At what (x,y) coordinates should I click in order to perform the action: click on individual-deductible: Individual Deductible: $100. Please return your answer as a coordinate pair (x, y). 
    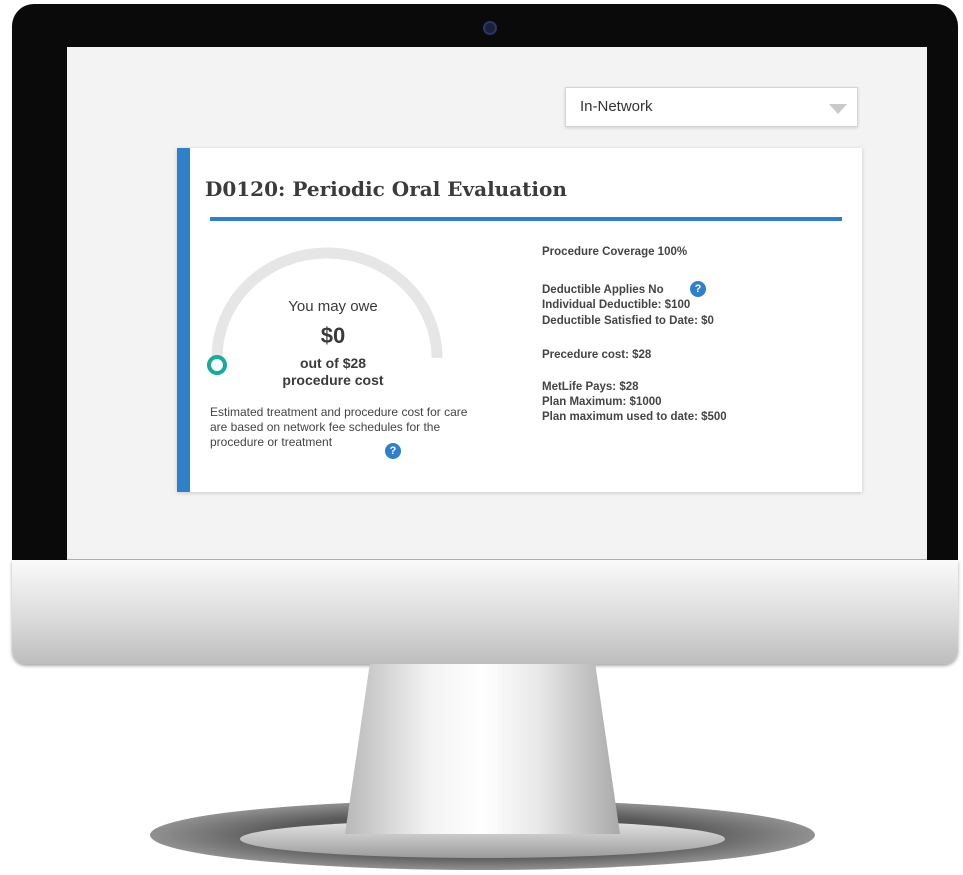
    Looking at the image, I should click on (616, 305).